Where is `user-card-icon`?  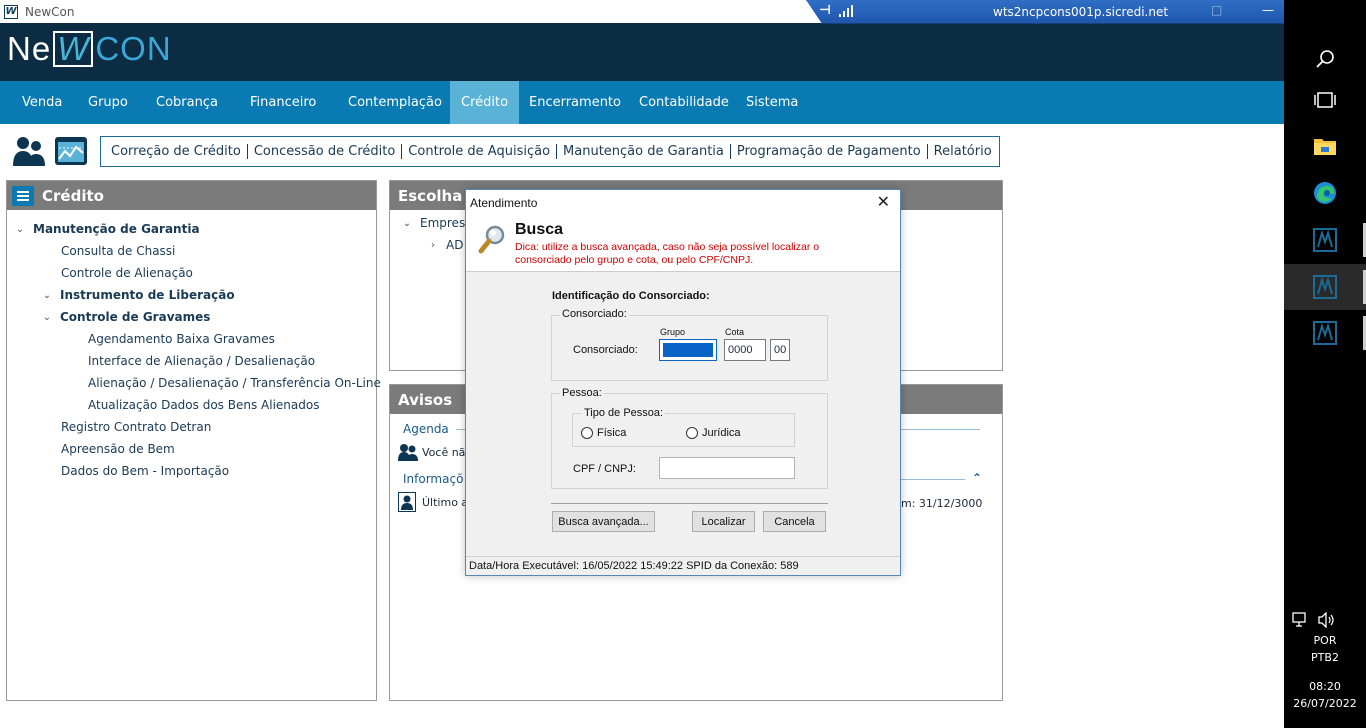
user-card-icon is located at coordinates (407, 502).